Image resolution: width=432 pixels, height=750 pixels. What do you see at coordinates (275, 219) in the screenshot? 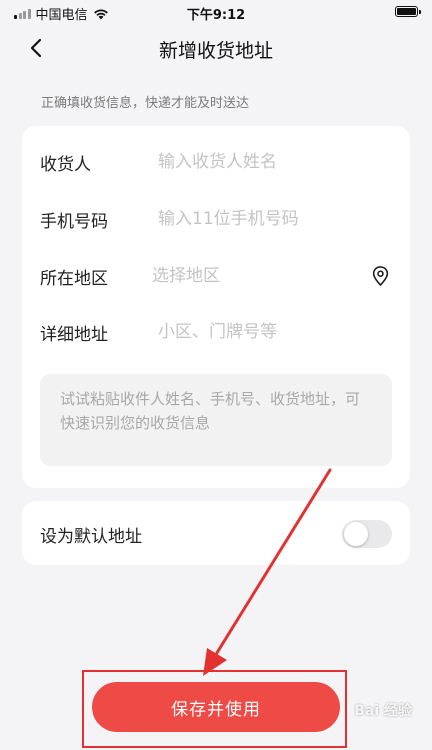
I see `phone-input` at bounding box center [275, 219].